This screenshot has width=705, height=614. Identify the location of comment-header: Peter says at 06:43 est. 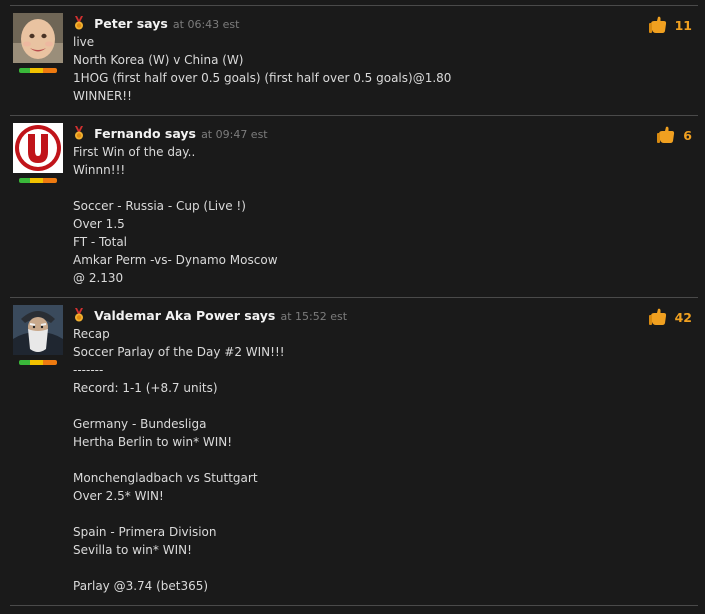
(353, 23).